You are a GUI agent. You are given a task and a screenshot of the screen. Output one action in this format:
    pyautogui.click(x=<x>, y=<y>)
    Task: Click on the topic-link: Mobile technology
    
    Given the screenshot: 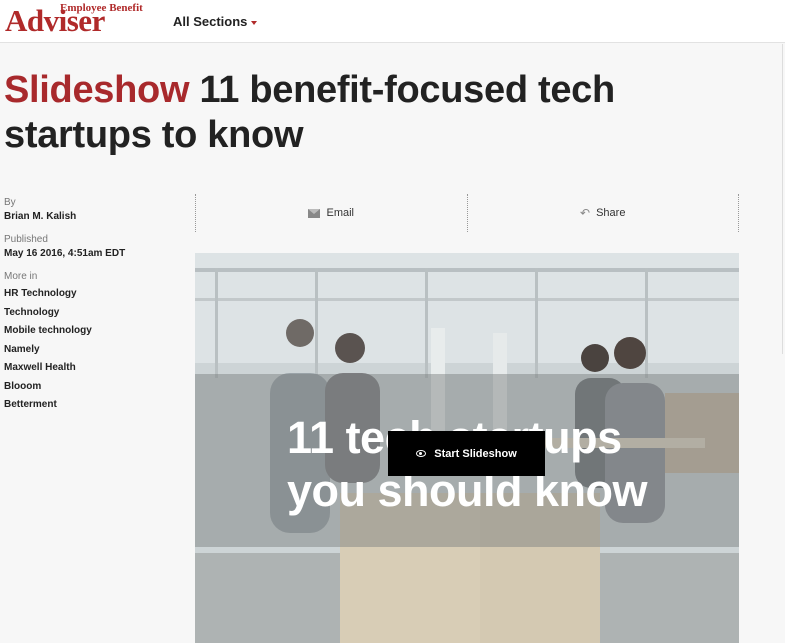 What is the action you would take?
    pyautogui.click(x=89, y=331)
    